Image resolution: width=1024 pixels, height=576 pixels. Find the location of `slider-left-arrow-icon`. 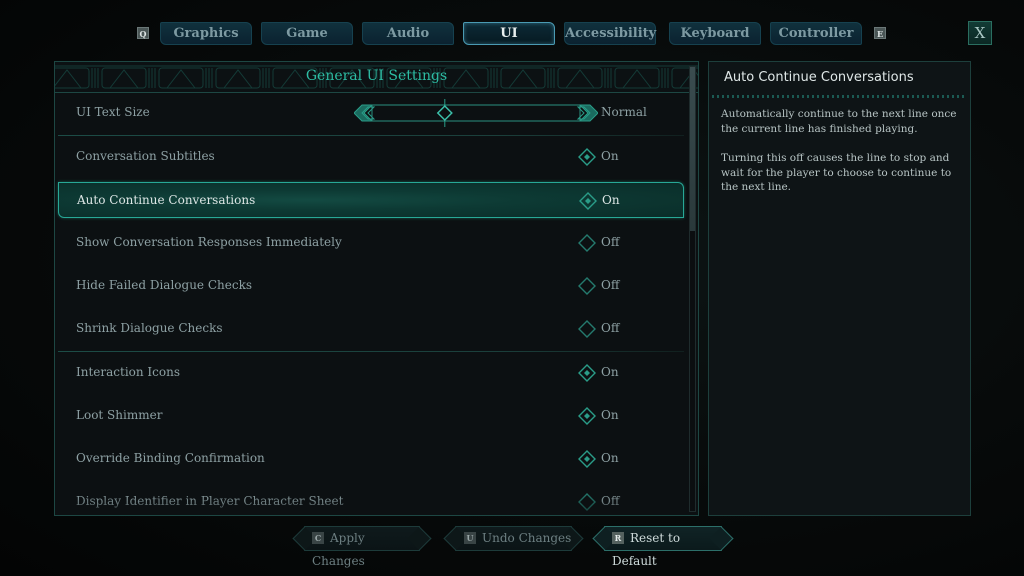

slider-left-arrow-icon is located at coordinates (364, 113).